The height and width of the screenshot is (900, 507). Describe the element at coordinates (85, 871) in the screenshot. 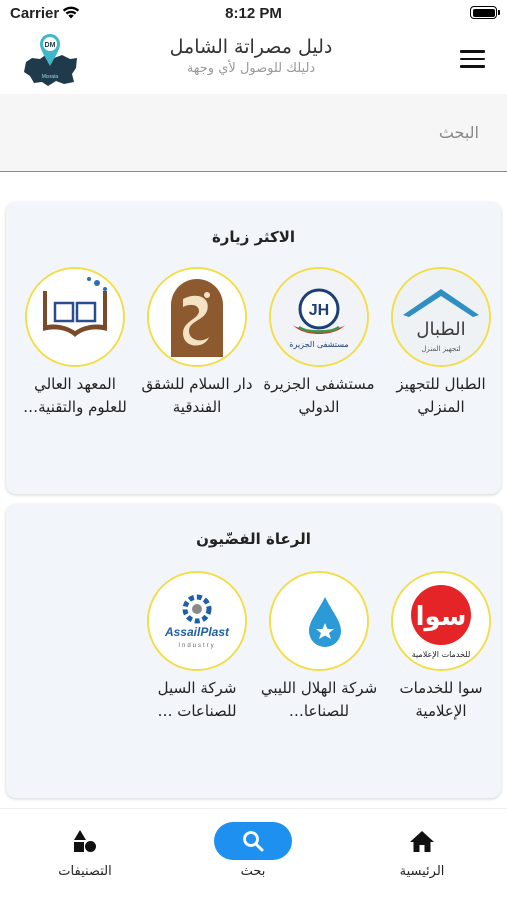

I see `nav-categories-label: التصنيفات` at that location.